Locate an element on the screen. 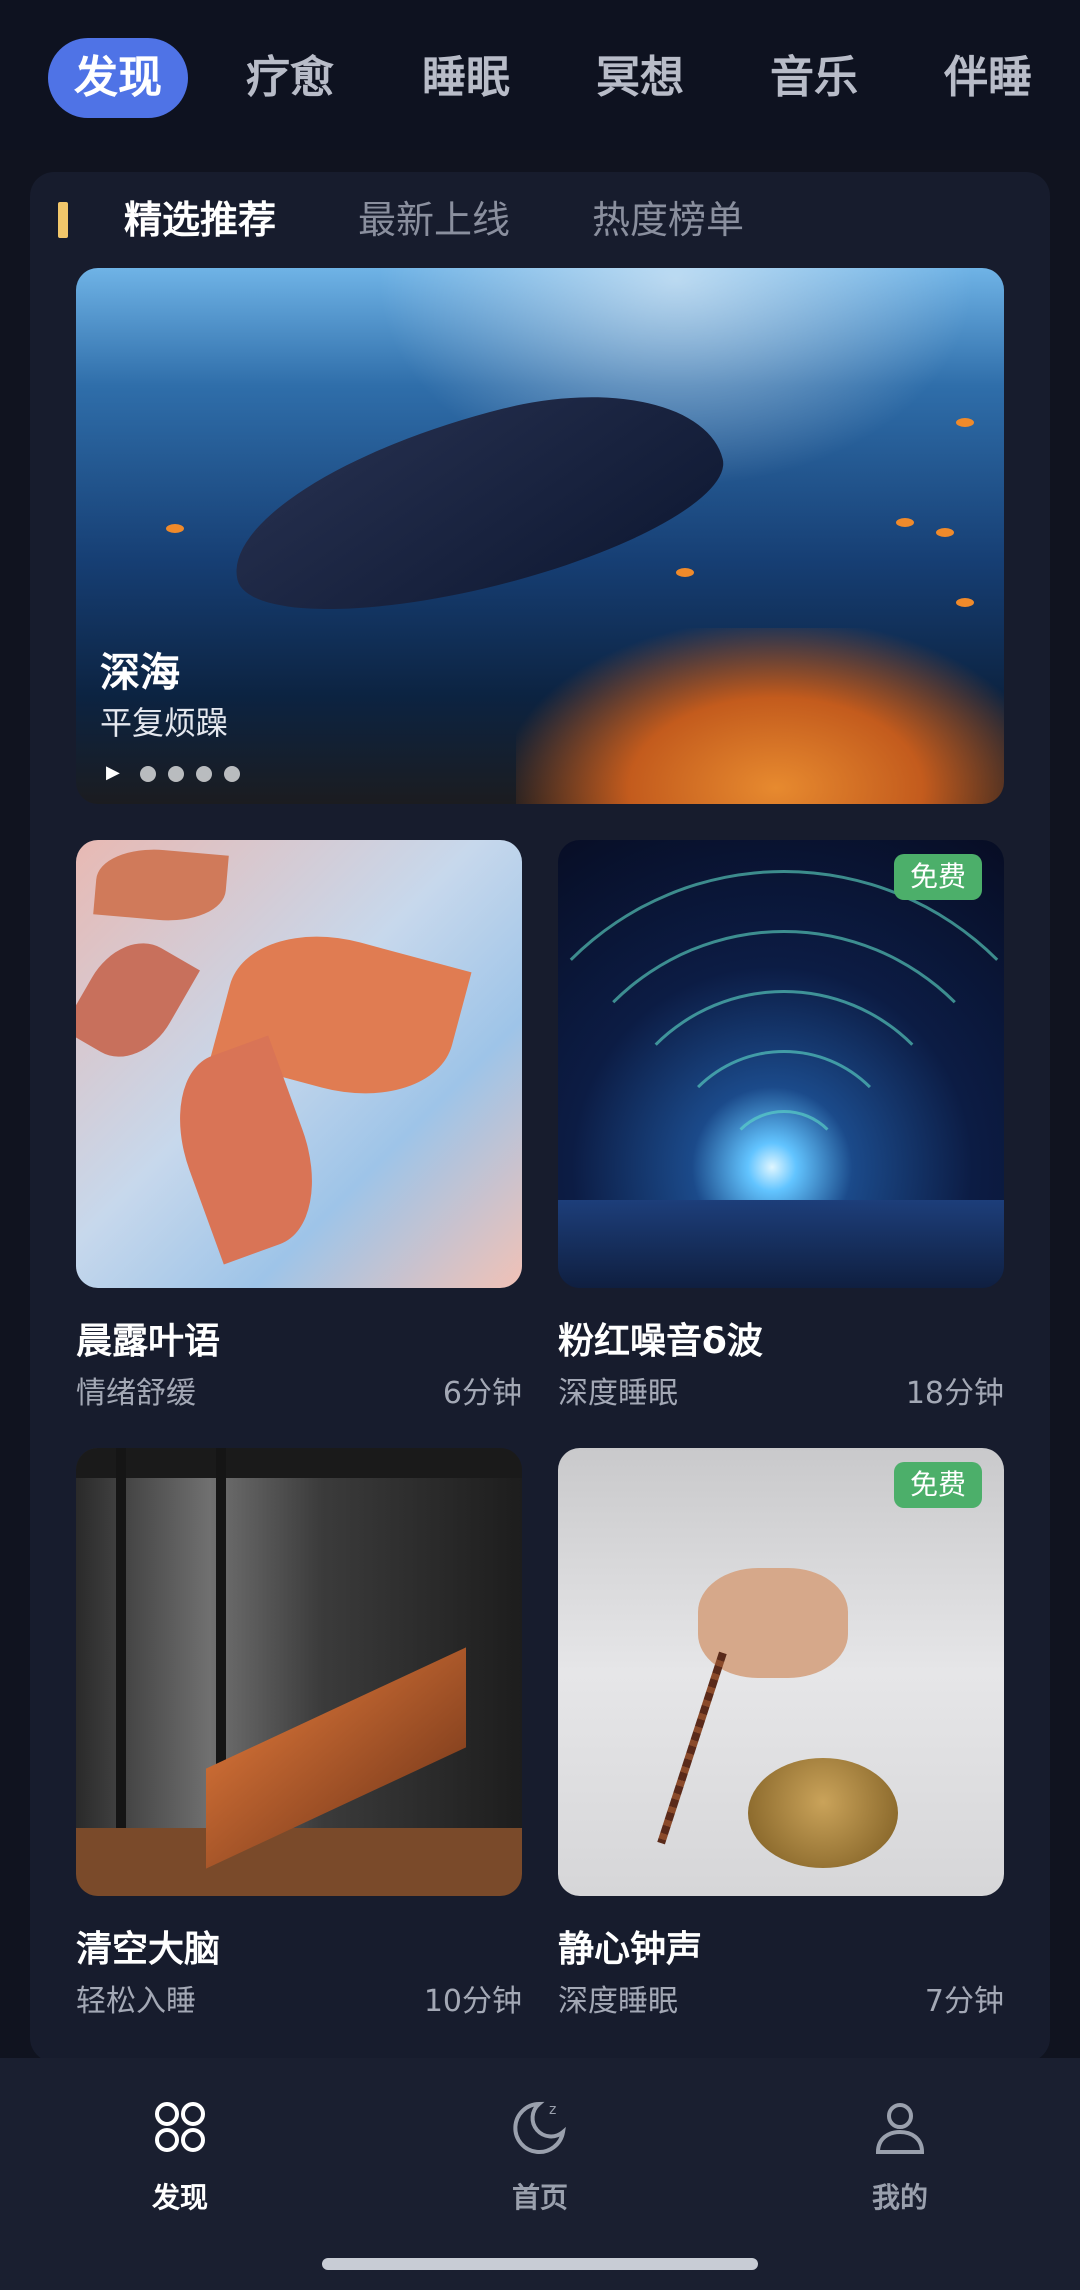  content-card: 免费 粉红噪音δ波 深度睡眠 18分钟 is located at coordinates (781, 1130).